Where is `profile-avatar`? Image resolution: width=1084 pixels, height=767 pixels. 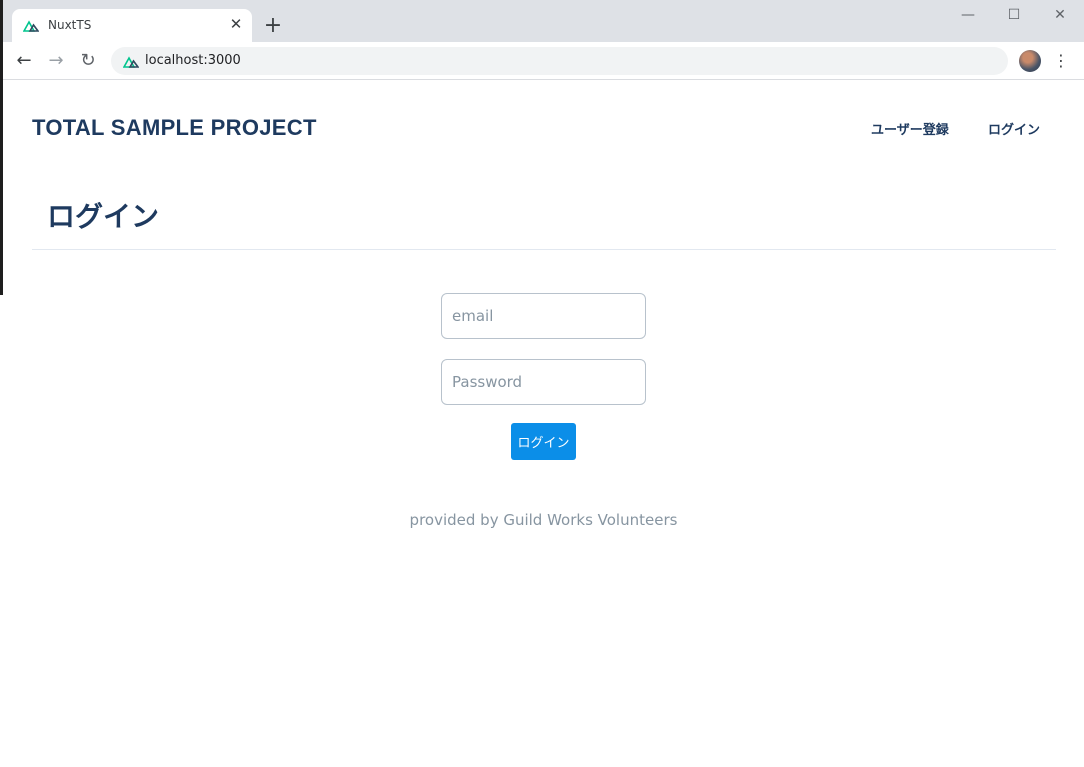 profile-avatar is located at coordinates (1030, 61).